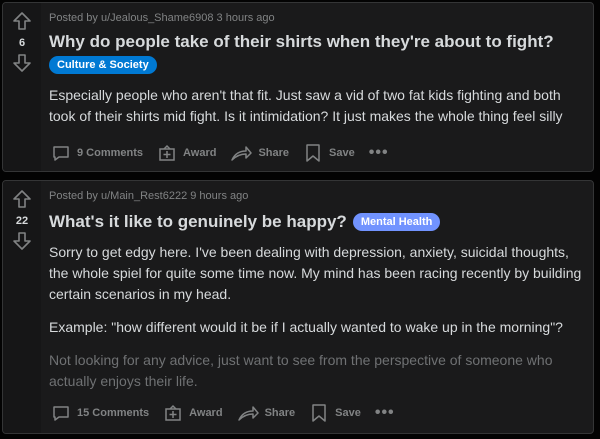 This screenshot has height=439, width=600. I want to click on post-meta: Posted by u/Main_Rest6222 9 hours ago, so click(317, 196).